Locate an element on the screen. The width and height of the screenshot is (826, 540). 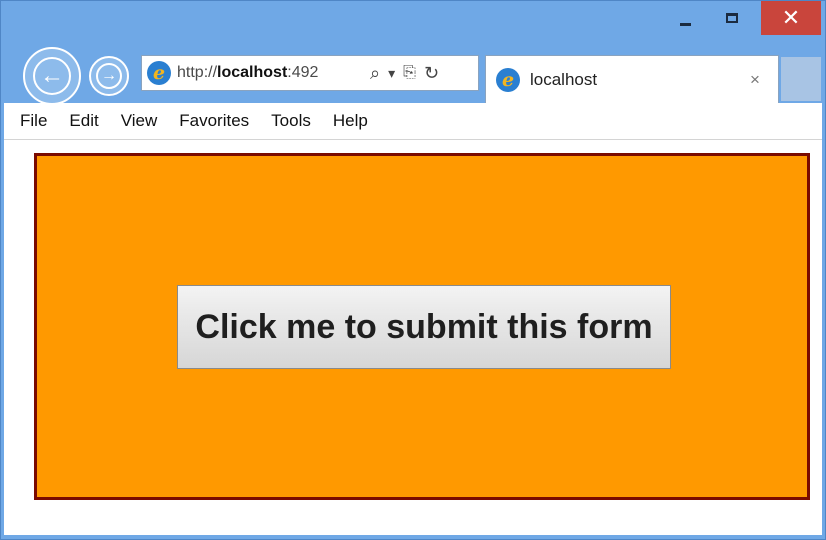
search-icon: ⌕ is located at coordinates (375, 73).